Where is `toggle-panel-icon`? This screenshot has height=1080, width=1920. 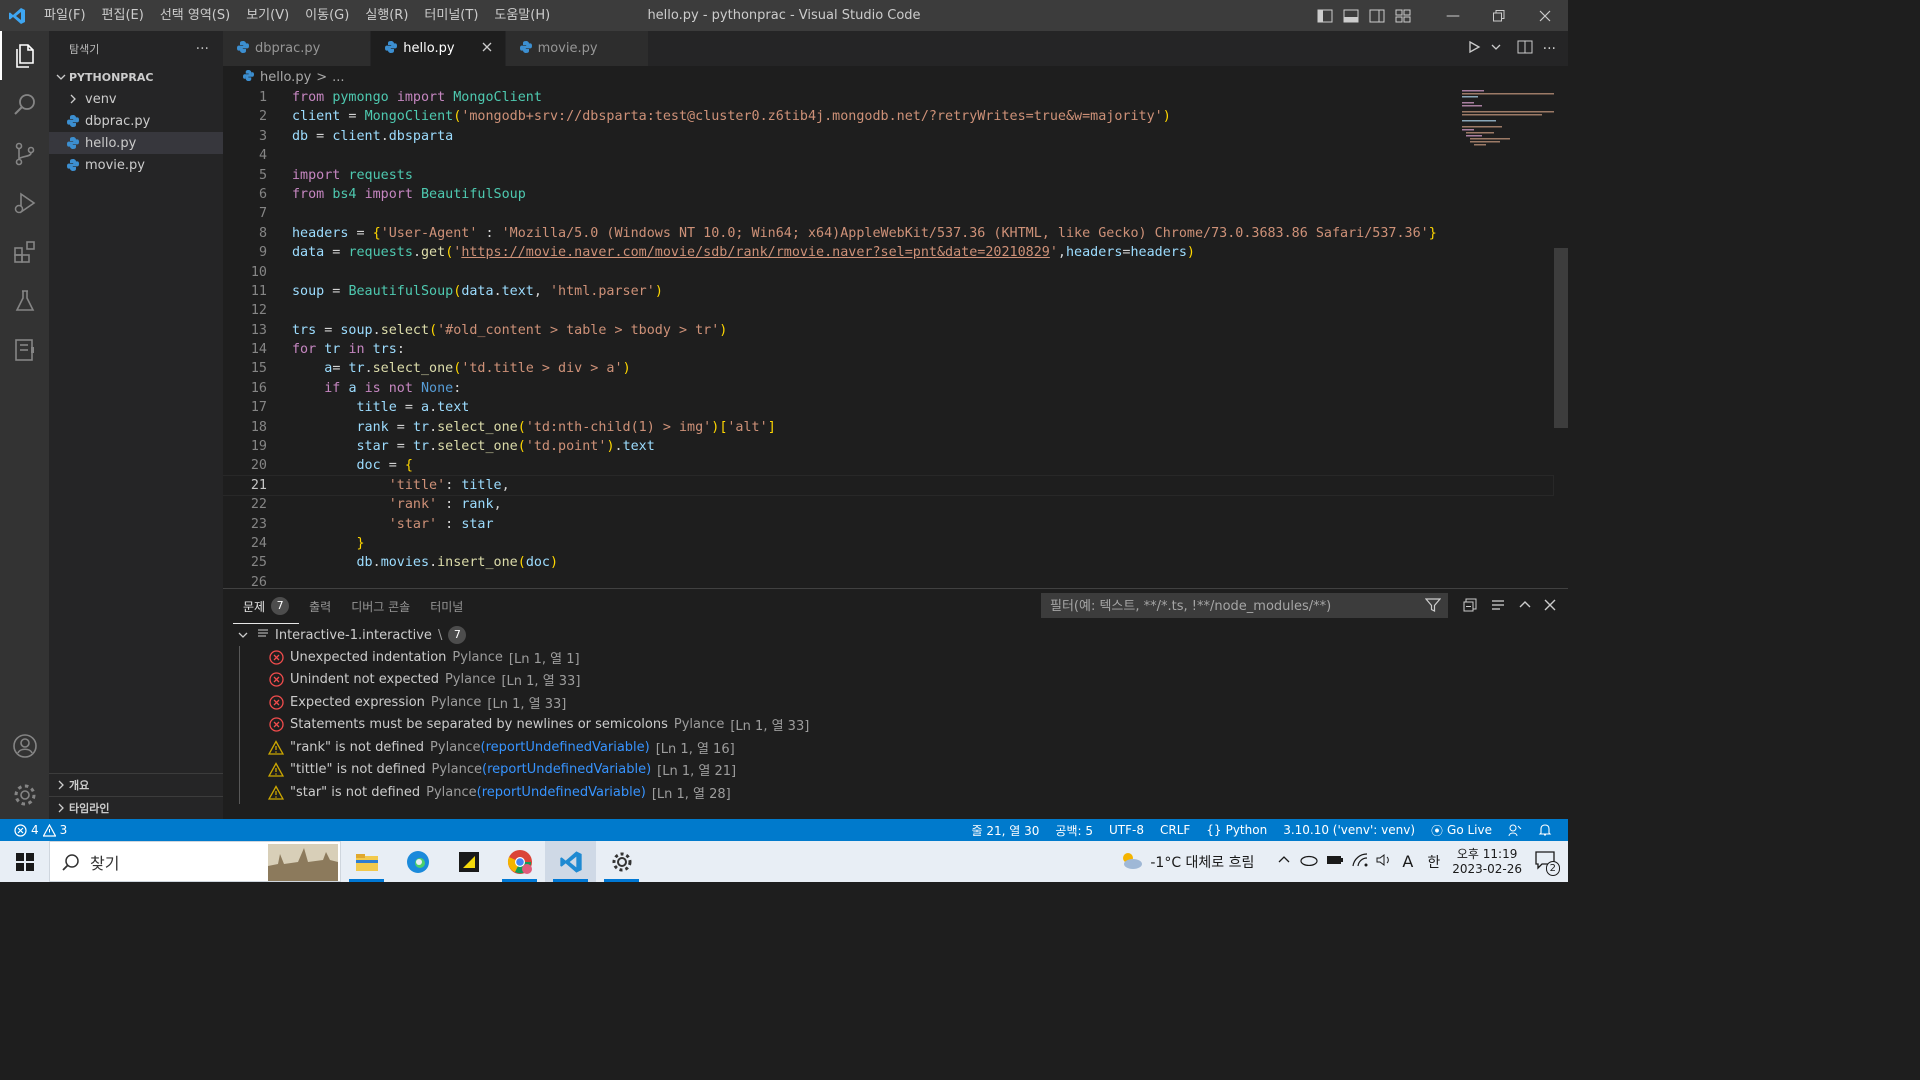 toggle-panel-icon is located at coordinates (1351, 15).